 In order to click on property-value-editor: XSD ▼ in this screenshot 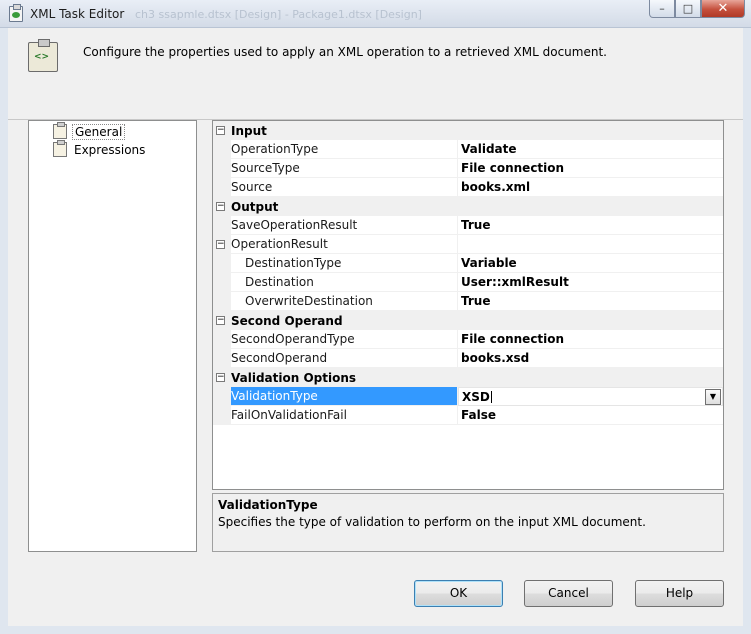, I will do `click(590, 396)`.